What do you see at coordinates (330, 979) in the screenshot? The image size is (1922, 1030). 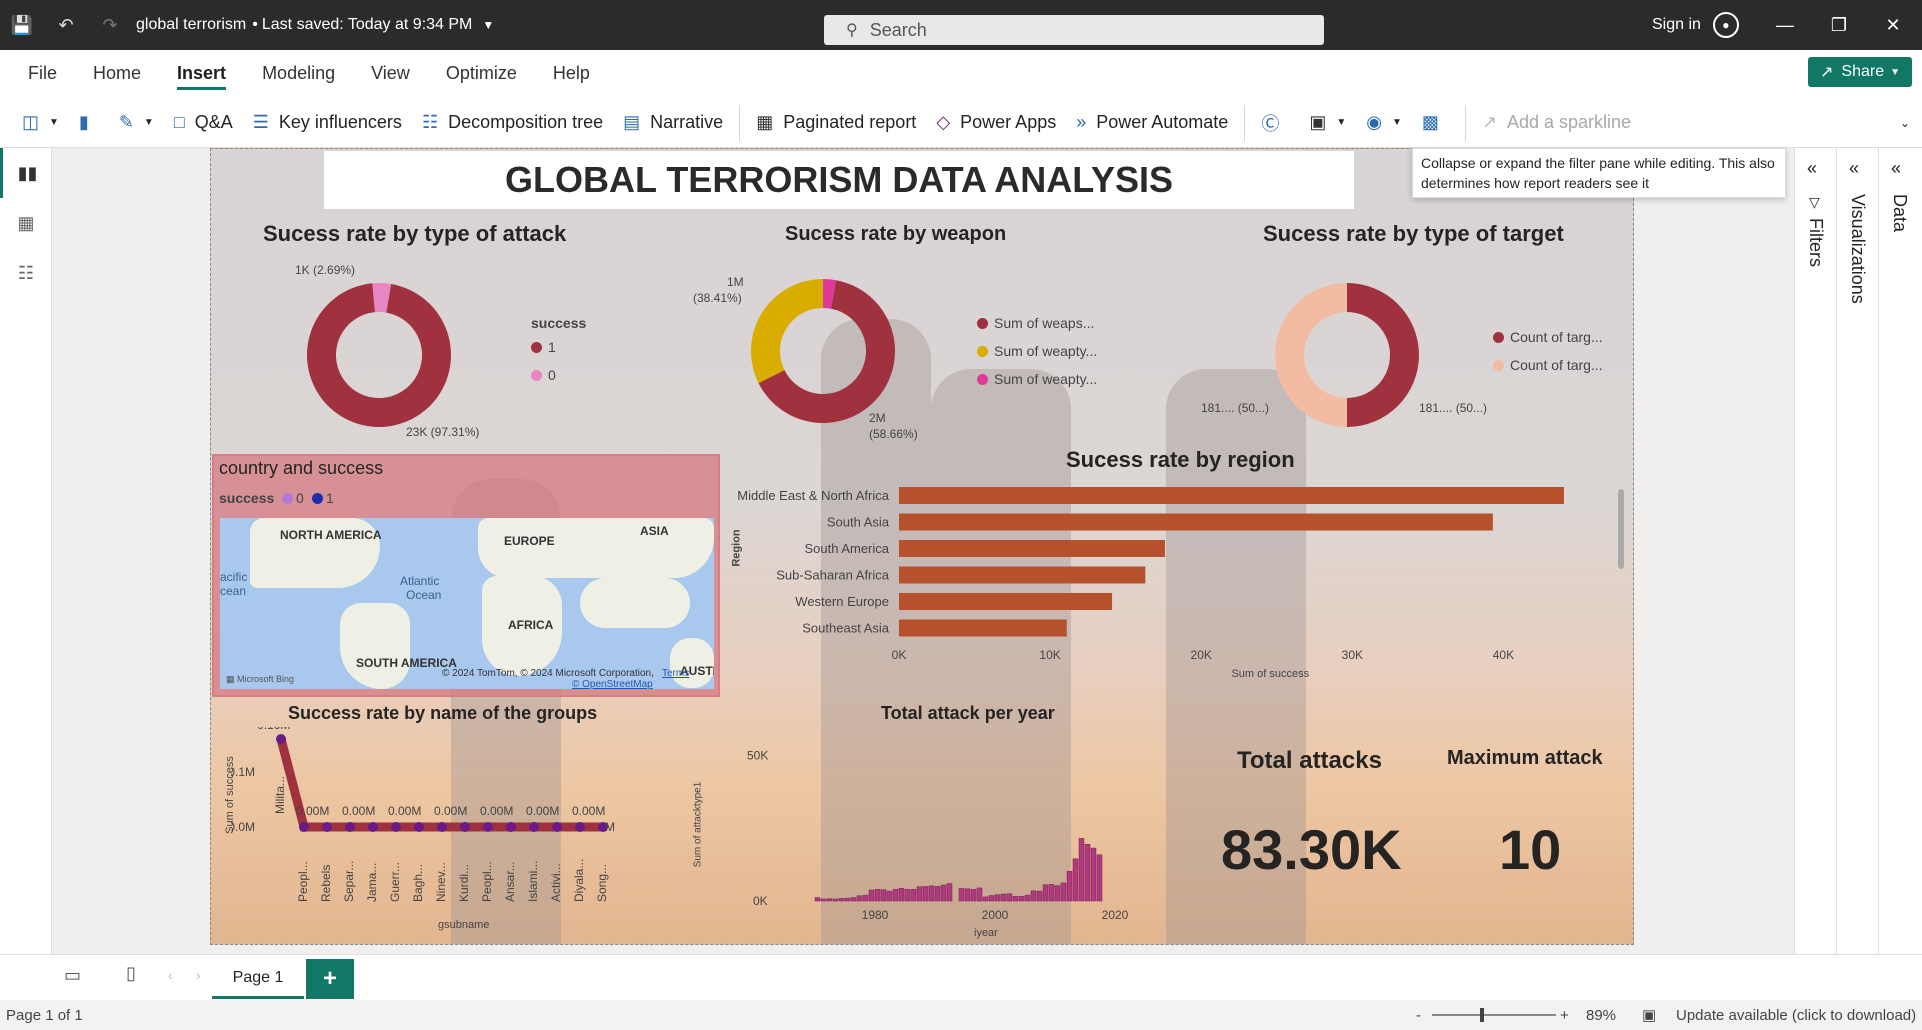 I see `add-page-button: +` at bounding box center [330, 979].